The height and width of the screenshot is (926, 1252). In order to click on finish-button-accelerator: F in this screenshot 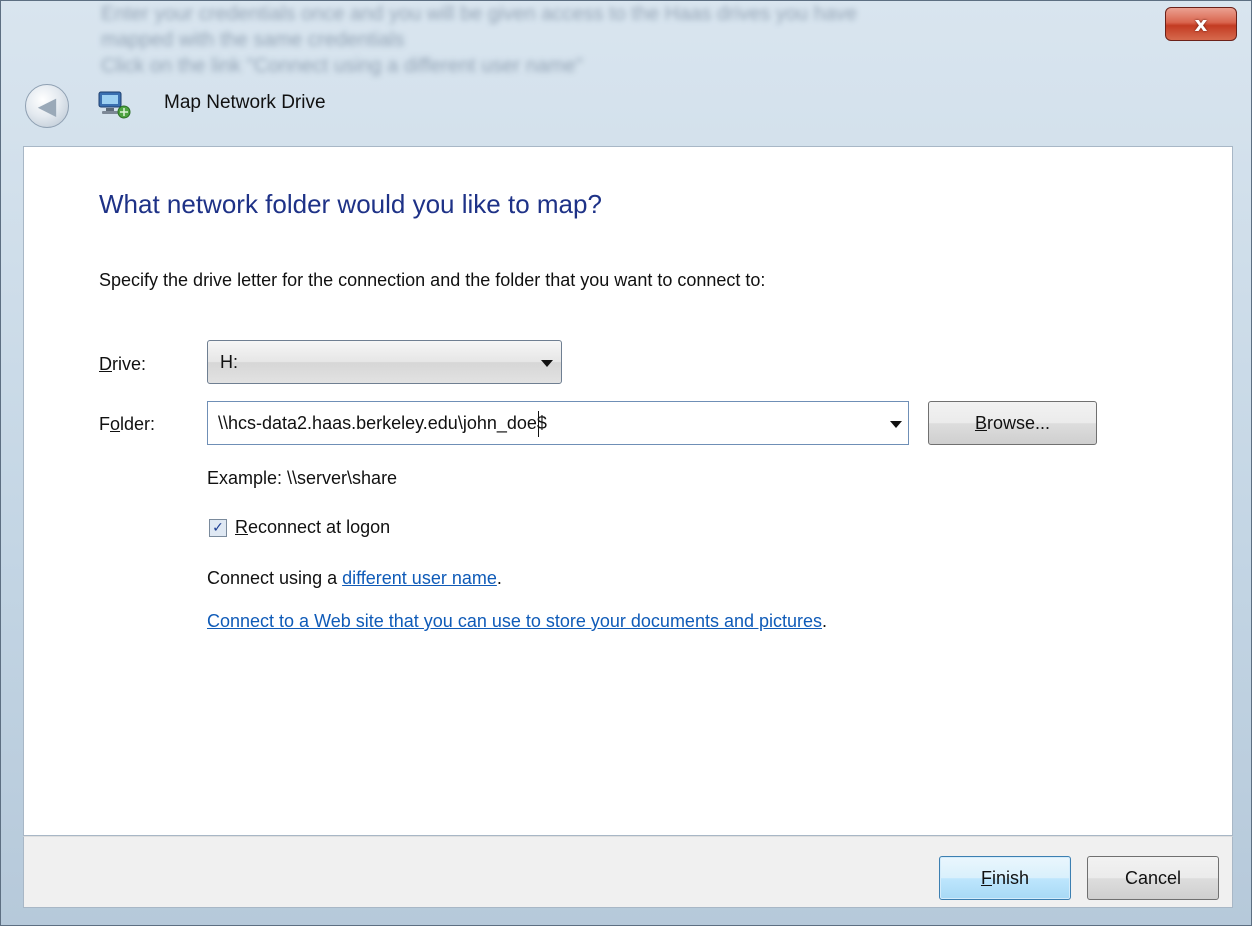, I will do `click(986, 877)`.